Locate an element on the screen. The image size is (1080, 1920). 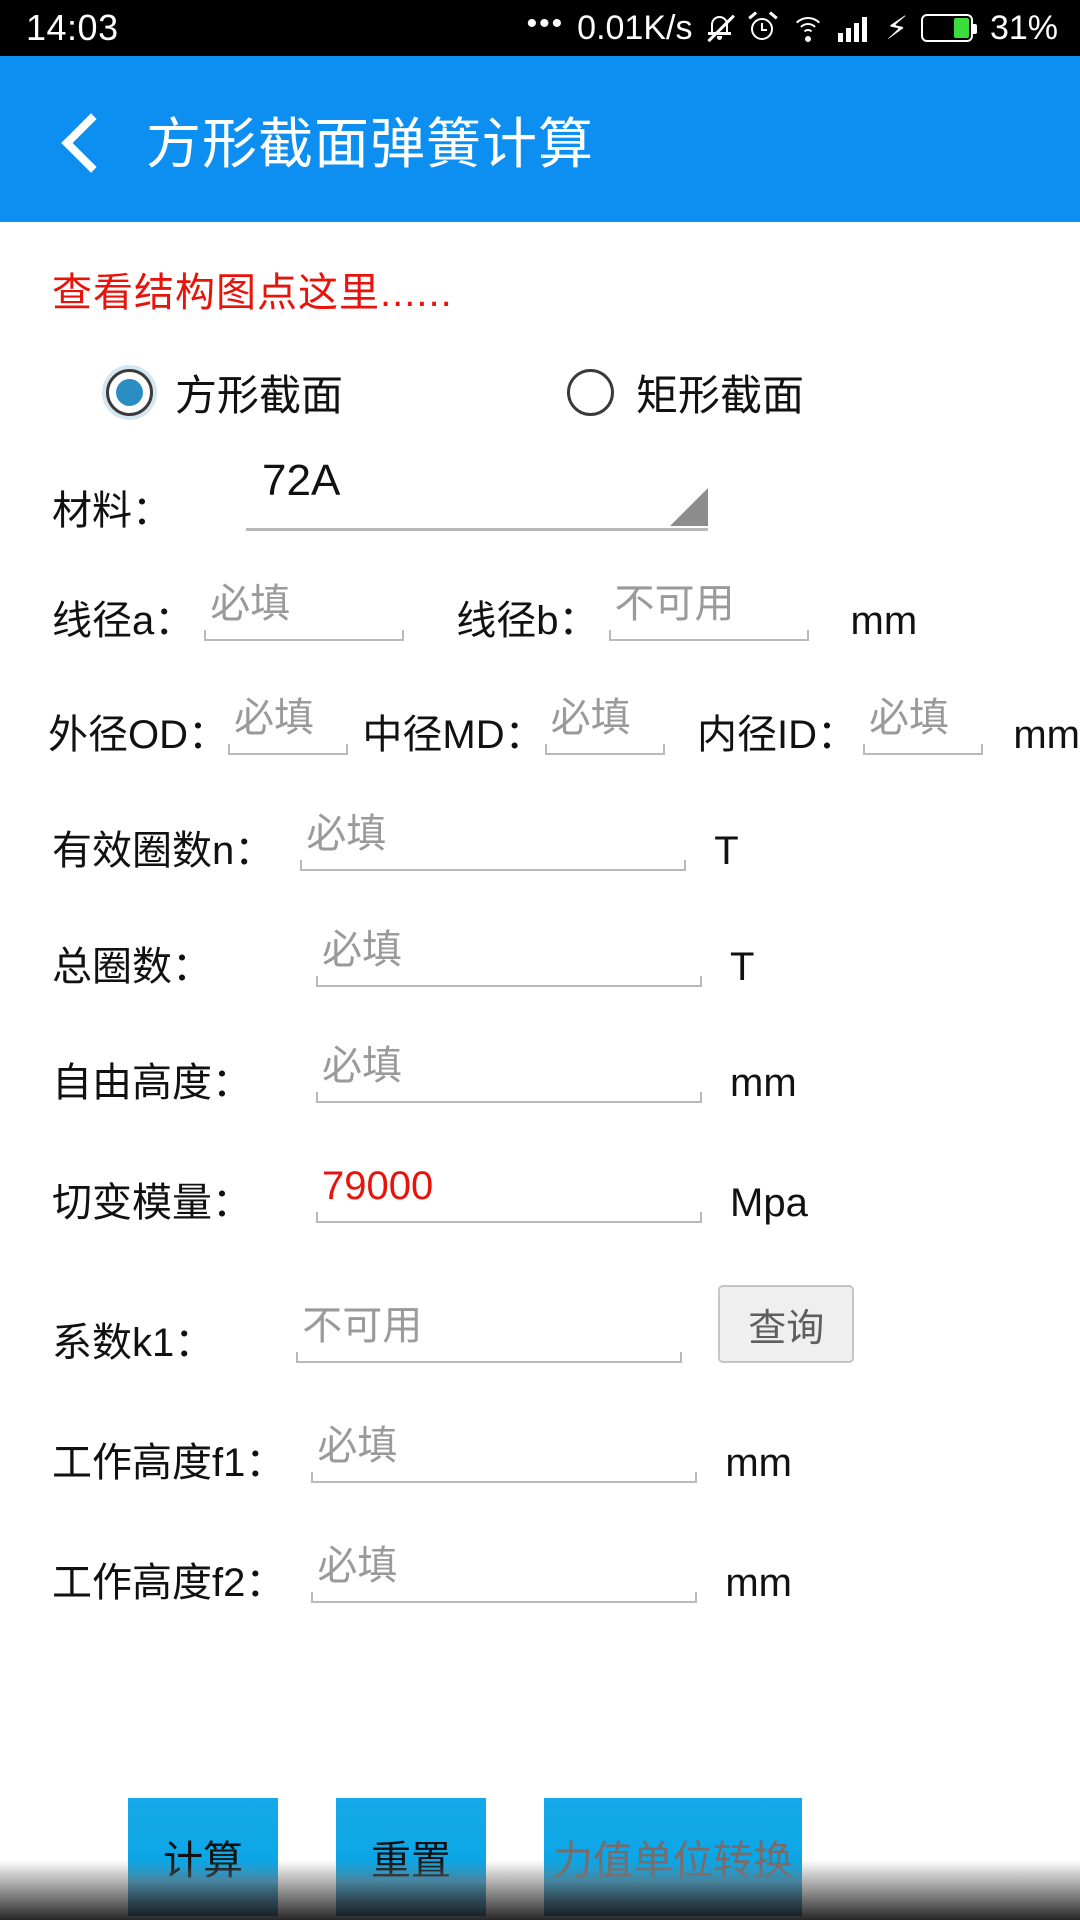
total-coils-row: 总圈数： 必填 T is located at coordinates (540, 958).